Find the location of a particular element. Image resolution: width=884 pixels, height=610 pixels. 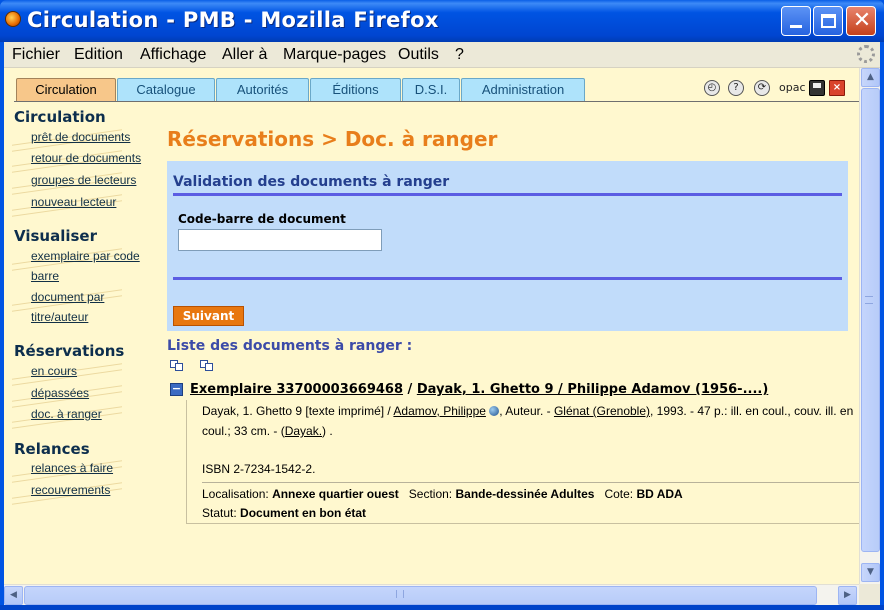

nav-link-nouveau-lecteur: nouveau lecteur is located at coordinates (73, 202).